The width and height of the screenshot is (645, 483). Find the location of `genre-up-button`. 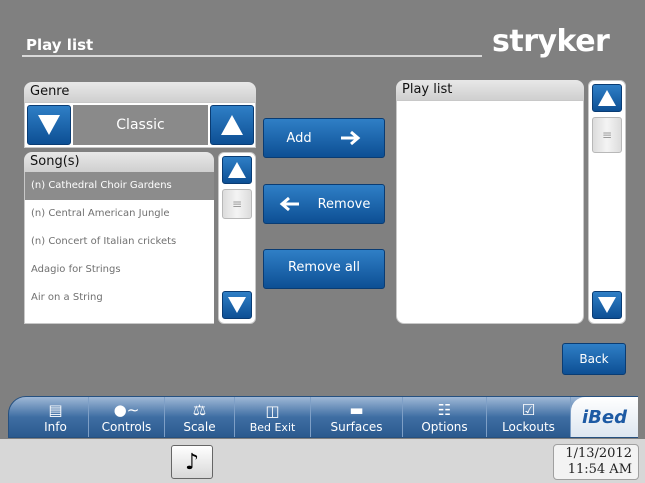

genre-up-button is located at coordinates (232, 125).